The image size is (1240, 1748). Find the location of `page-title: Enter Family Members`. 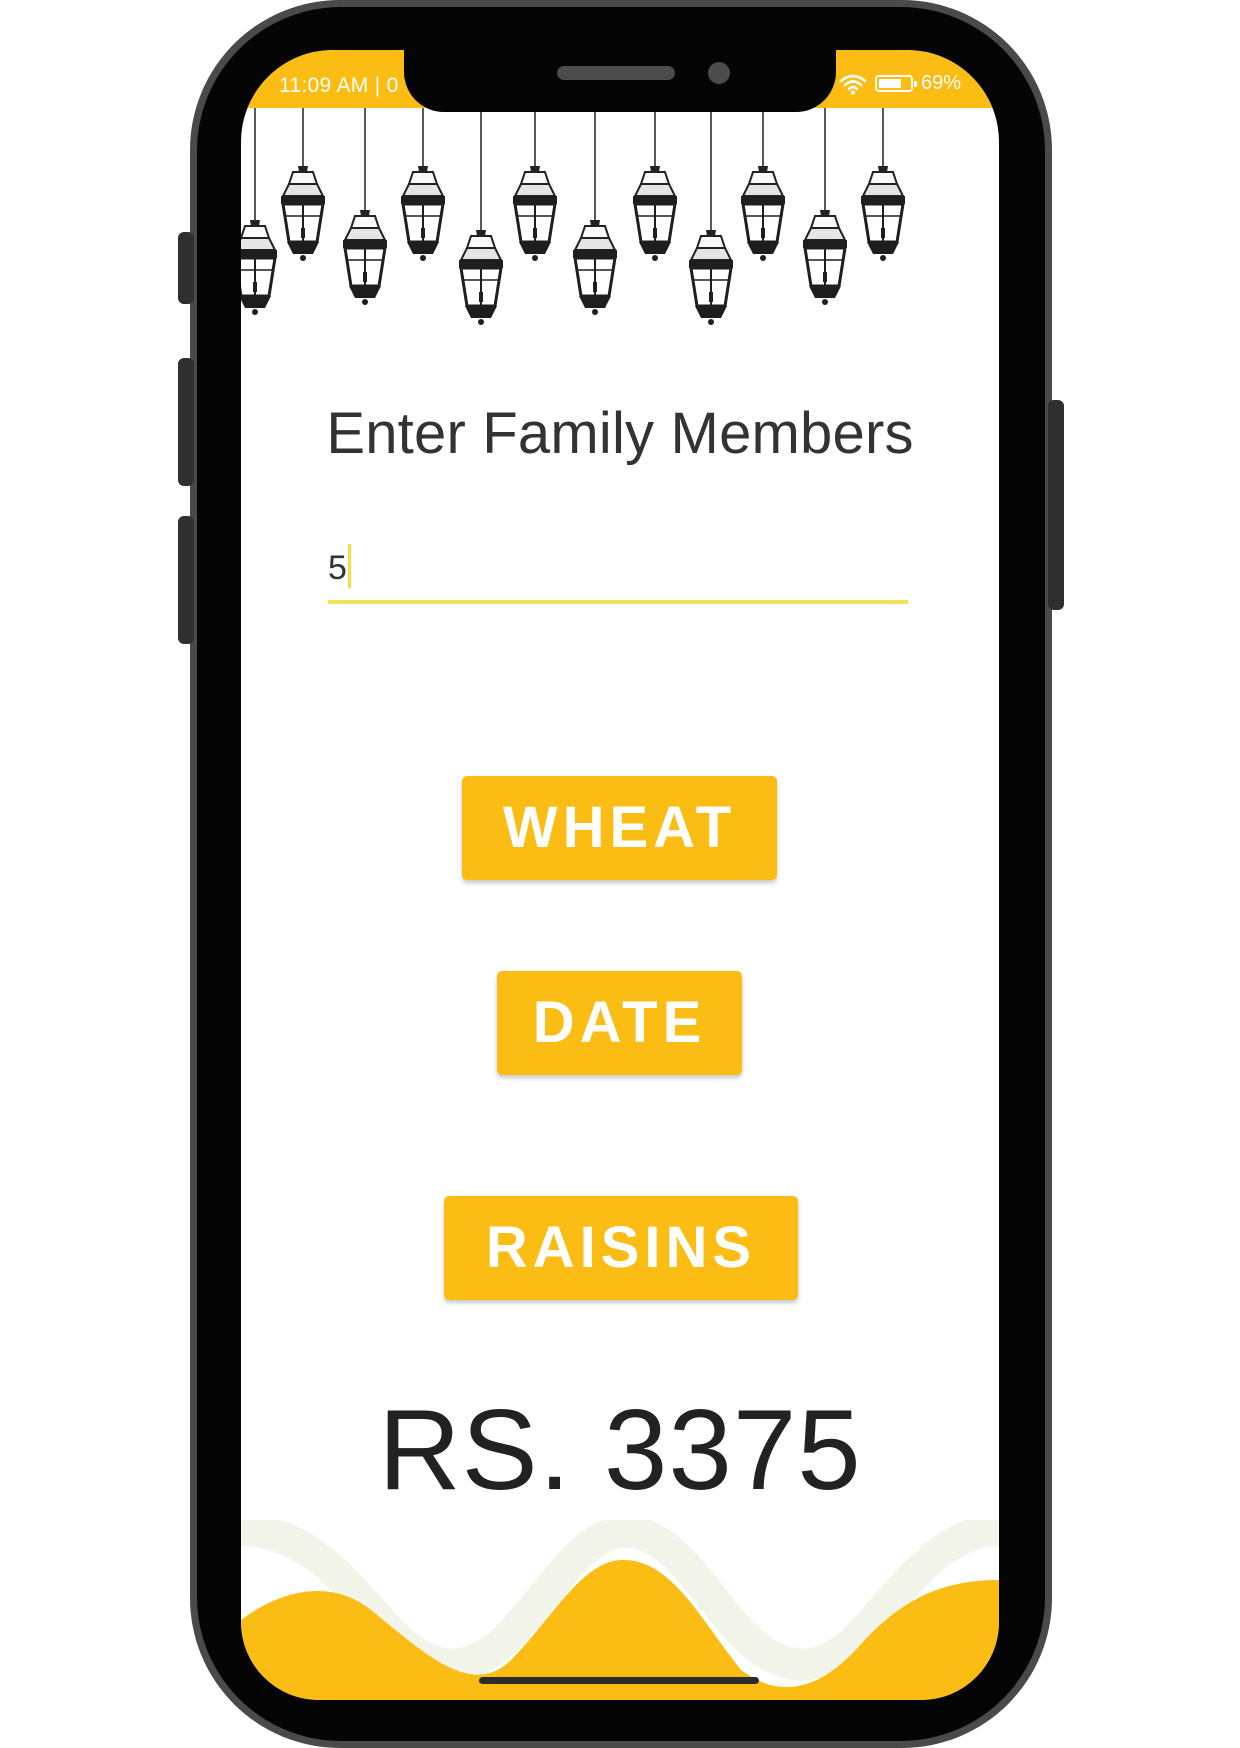

page-title: Enter Family Members is located at coordinates (620, 433).